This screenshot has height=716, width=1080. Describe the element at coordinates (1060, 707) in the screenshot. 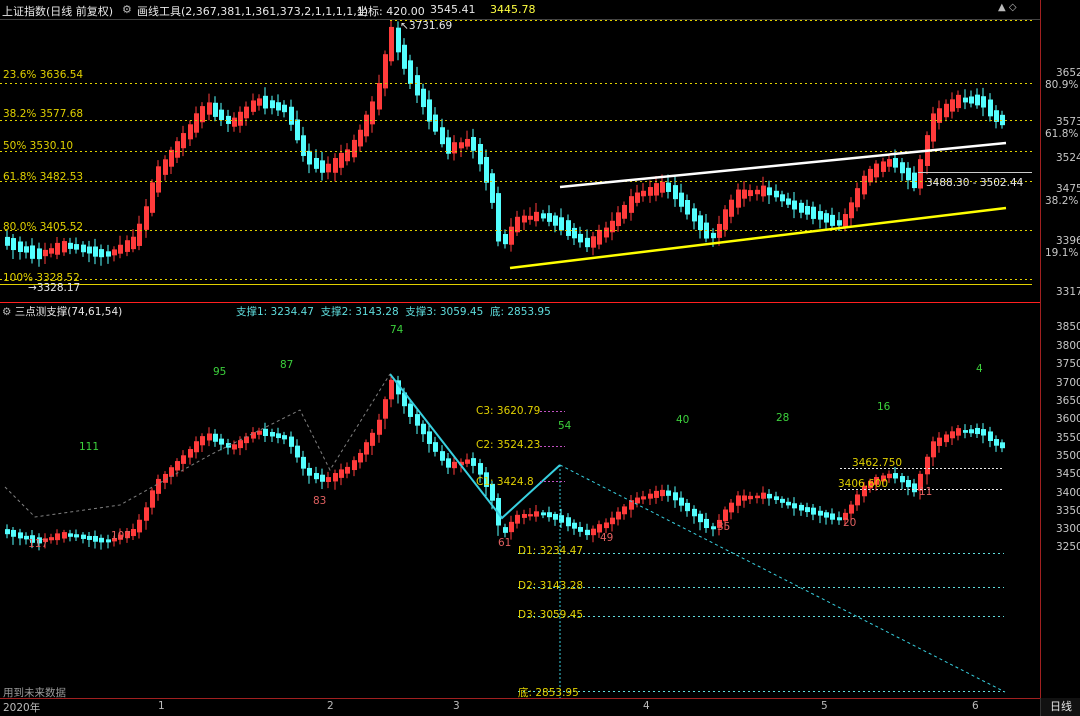

I see `period-button: 日线` at that location.